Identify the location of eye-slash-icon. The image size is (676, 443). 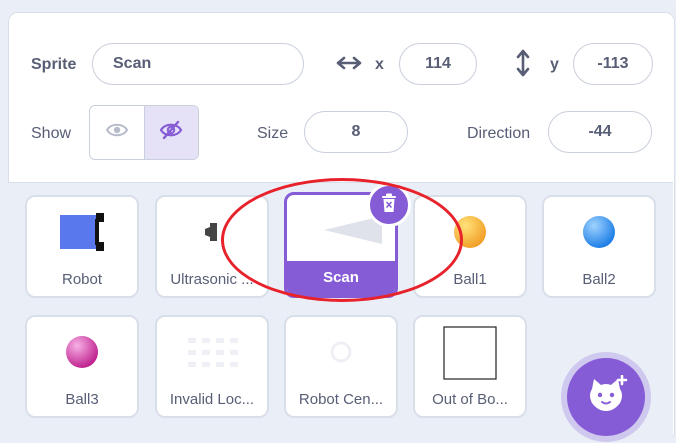
(171, 132).